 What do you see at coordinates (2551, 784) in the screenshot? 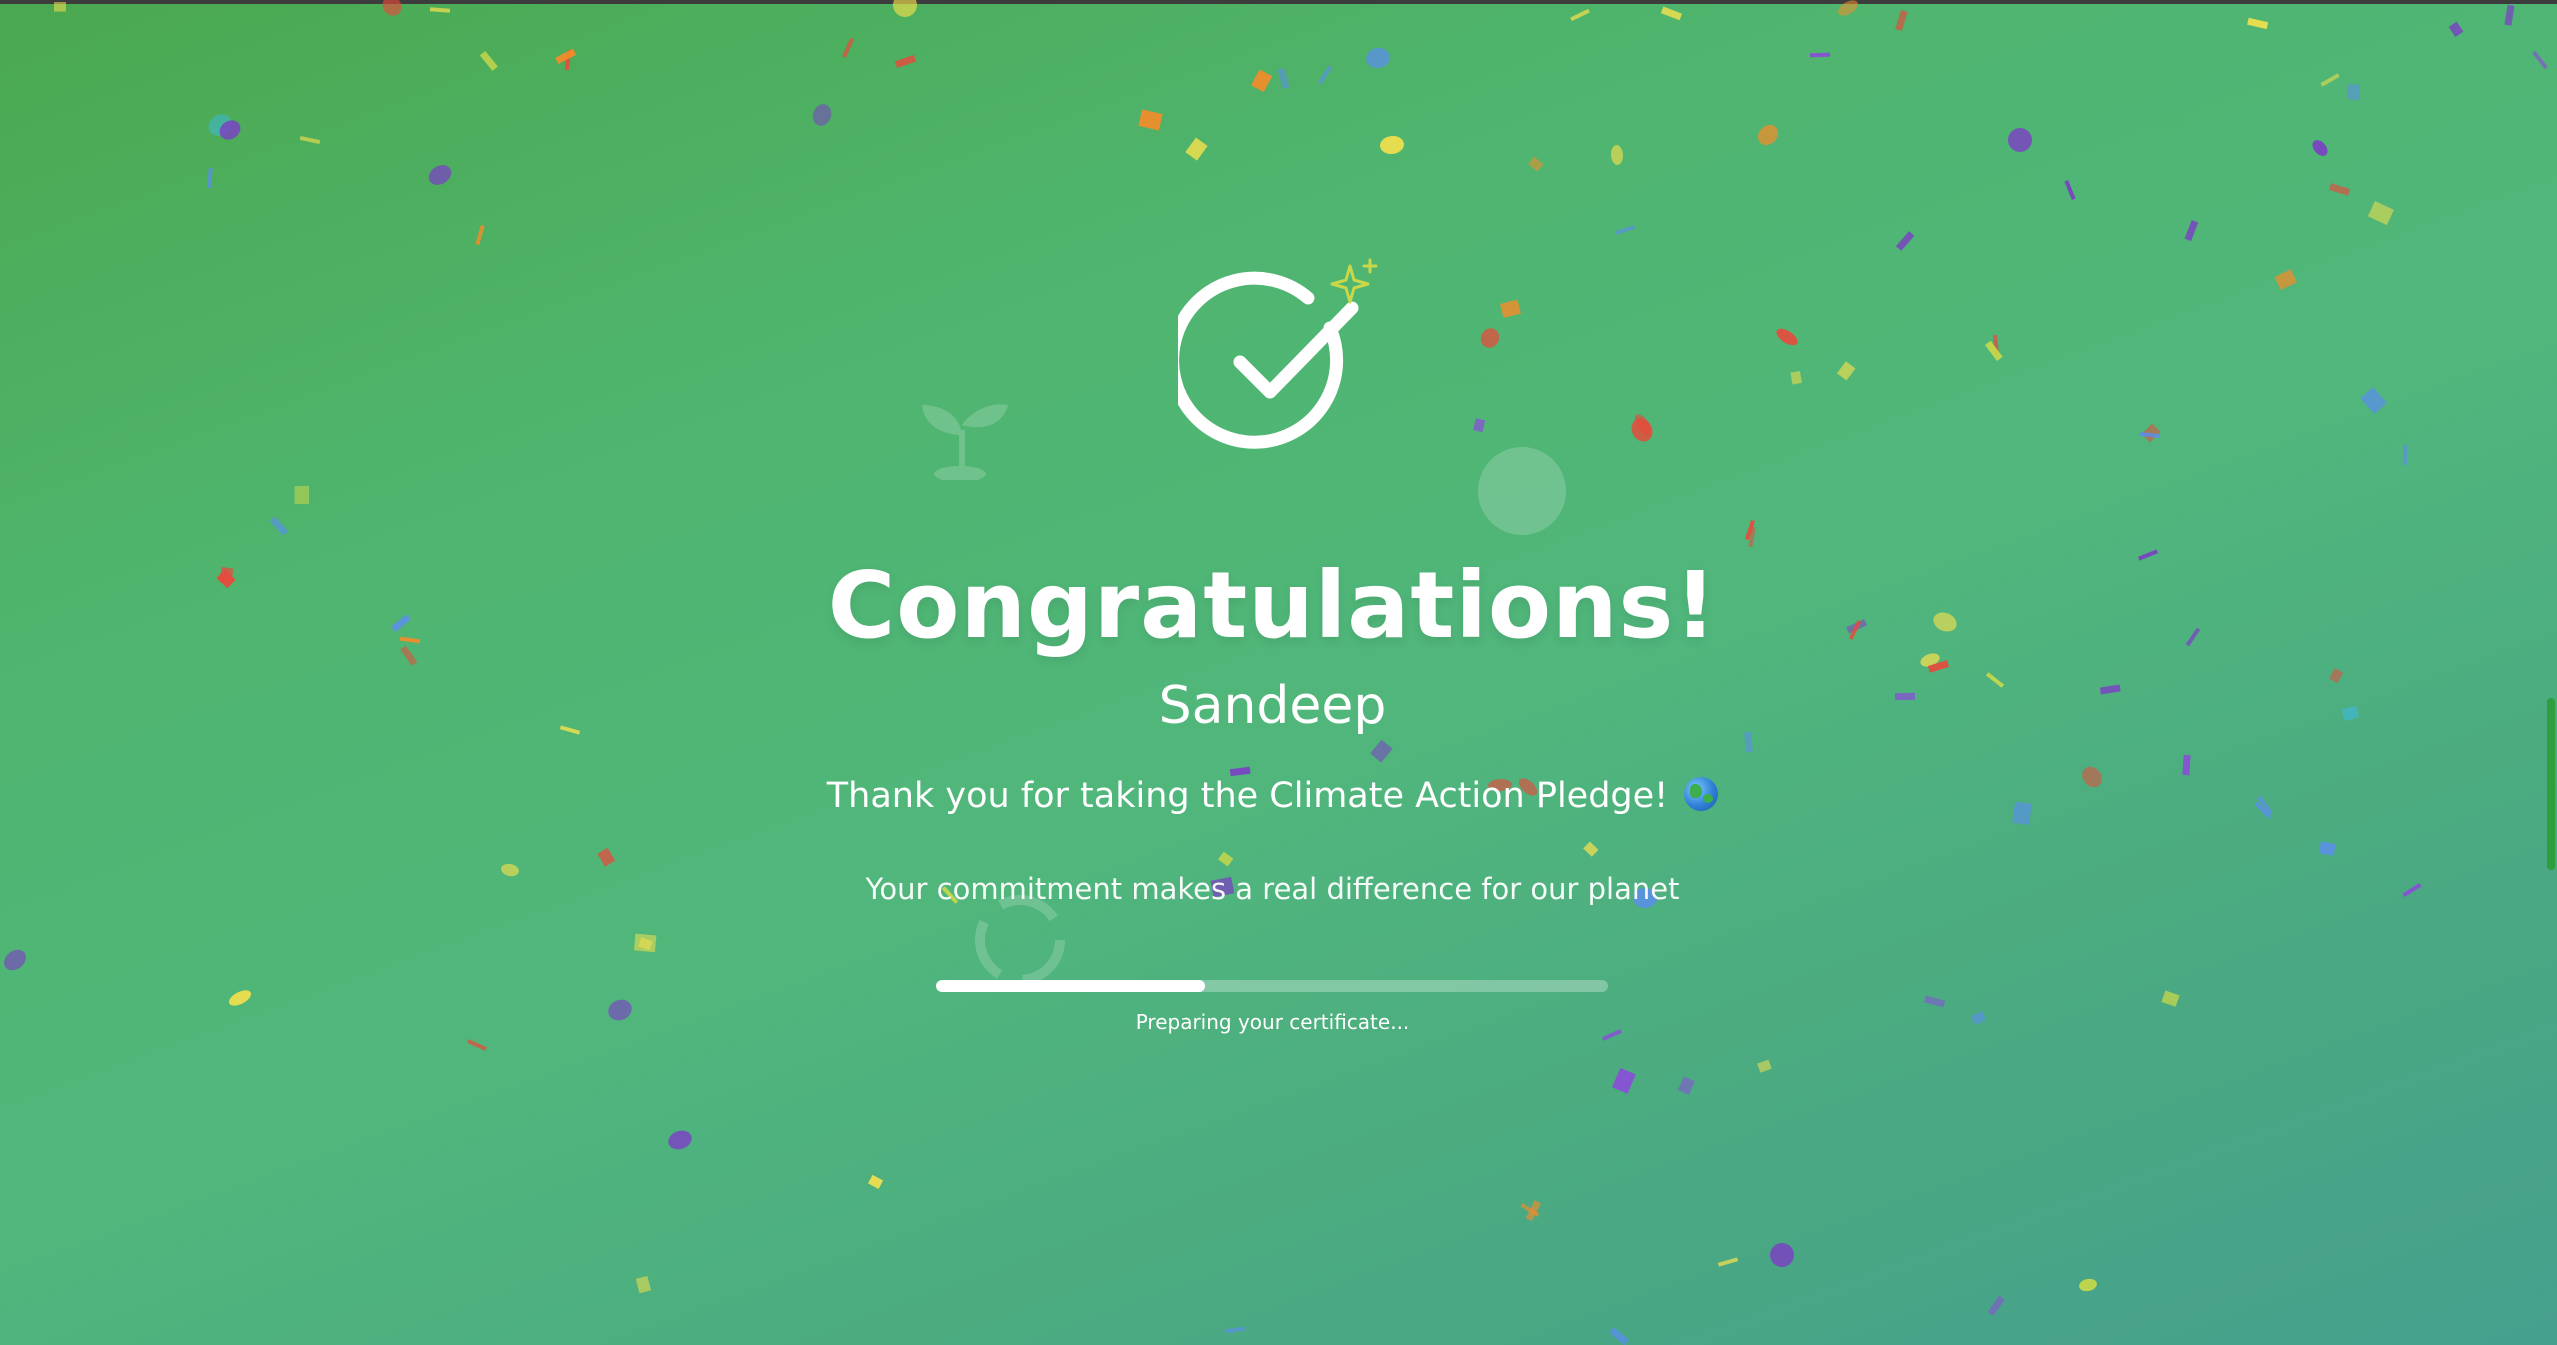
I see `scrollbar-thumb` at bounding box center [2551, 784].